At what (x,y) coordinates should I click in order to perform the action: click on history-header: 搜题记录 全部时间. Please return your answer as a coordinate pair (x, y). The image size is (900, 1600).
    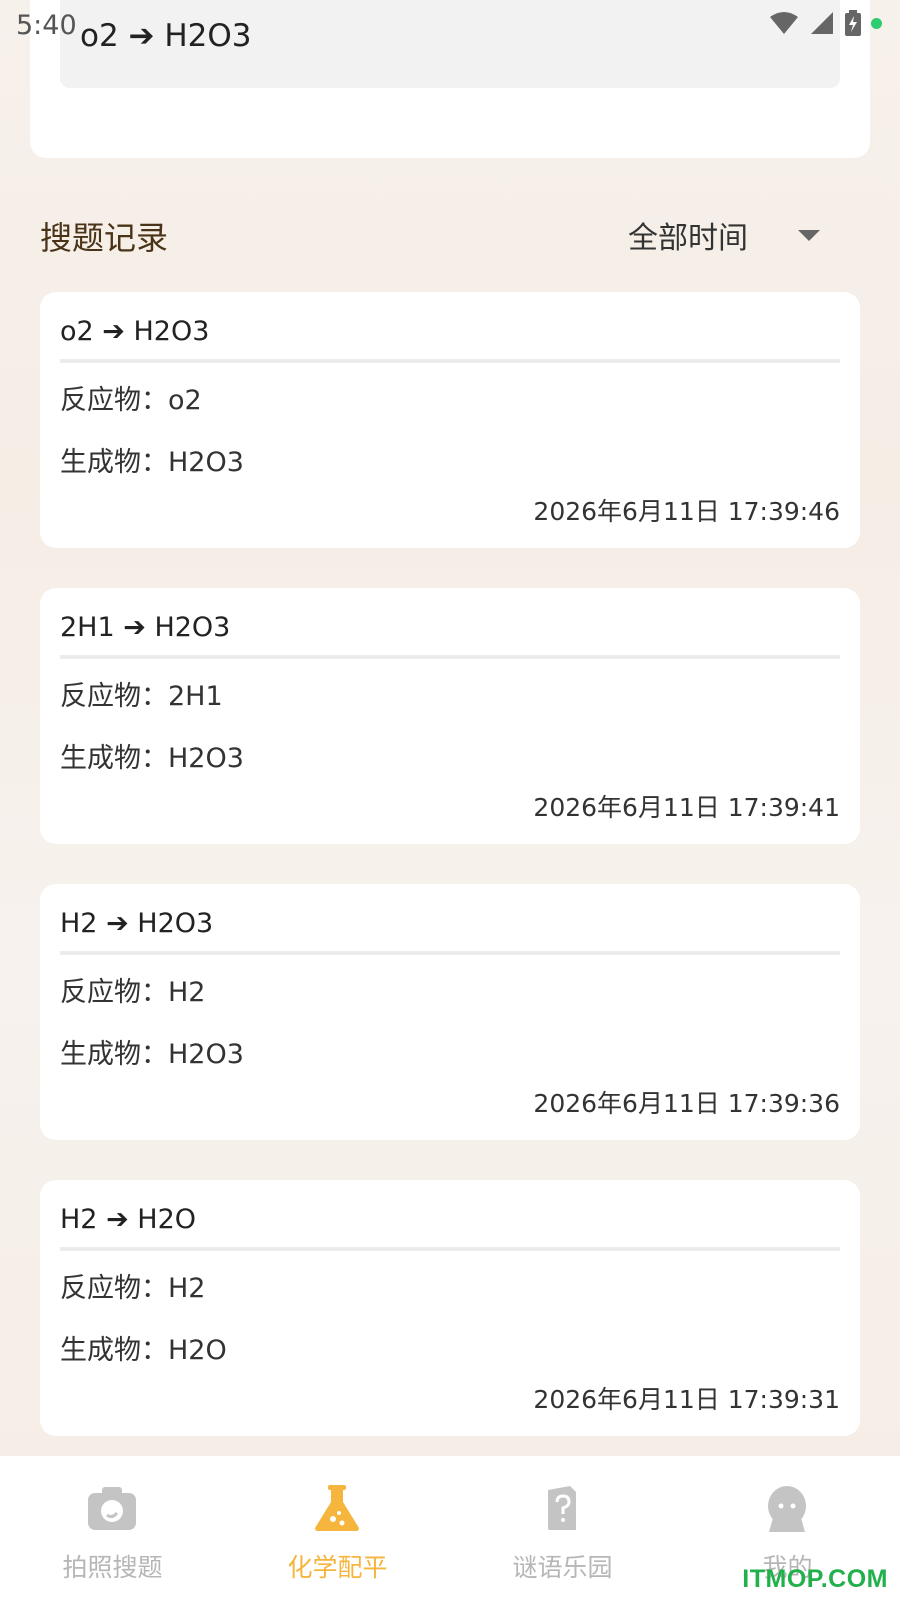
    Looking at the image, I should click on (450, 238).